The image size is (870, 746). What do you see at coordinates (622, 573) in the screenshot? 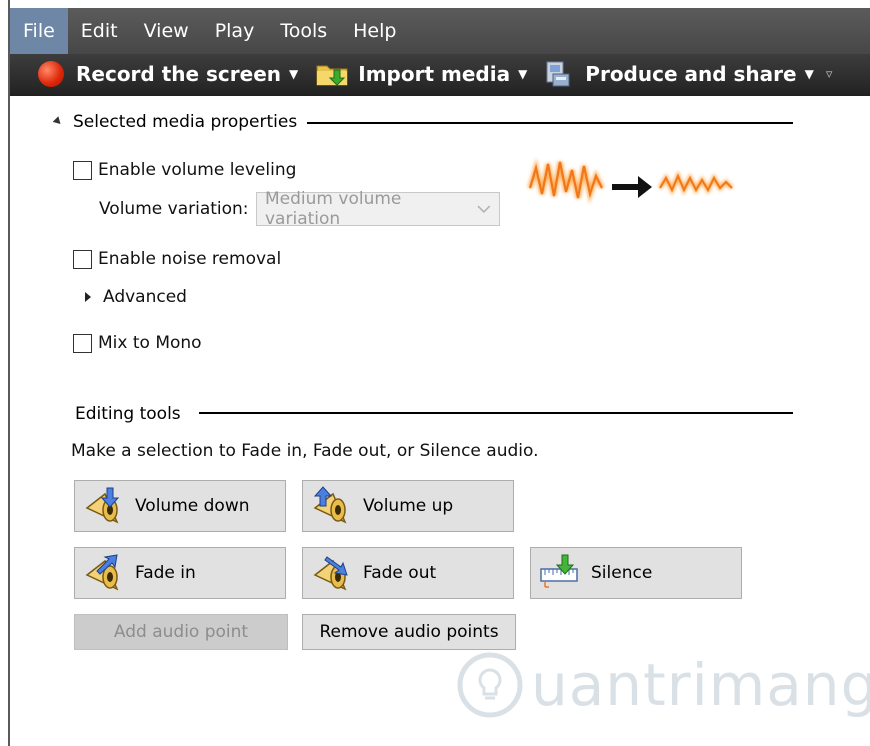
I see `silence-label: Silence` at bounding box center [622, 573].